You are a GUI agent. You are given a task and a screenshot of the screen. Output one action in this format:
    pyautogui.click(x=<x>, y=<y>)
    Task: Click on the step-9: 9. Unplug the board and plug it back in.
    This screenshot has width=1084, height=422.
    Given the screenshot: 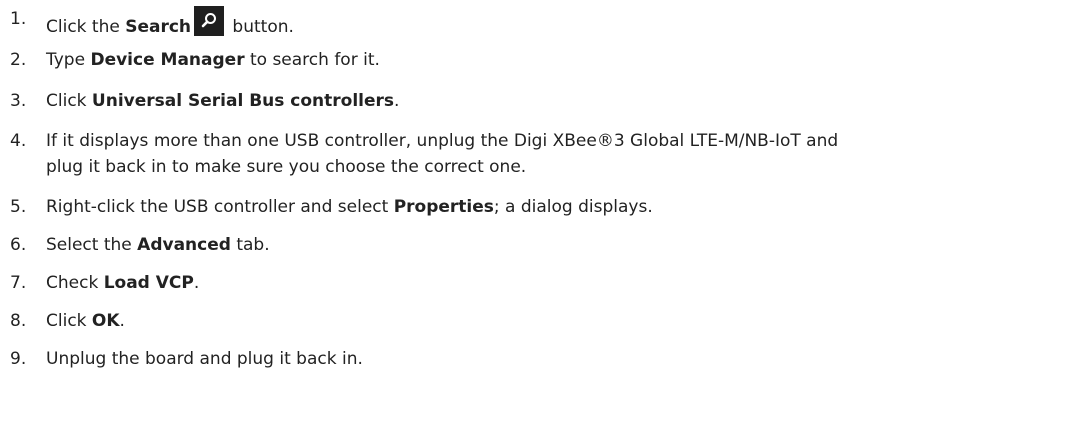 What is the action you would take?
    pyautogui.click(x=545, y=359)
    